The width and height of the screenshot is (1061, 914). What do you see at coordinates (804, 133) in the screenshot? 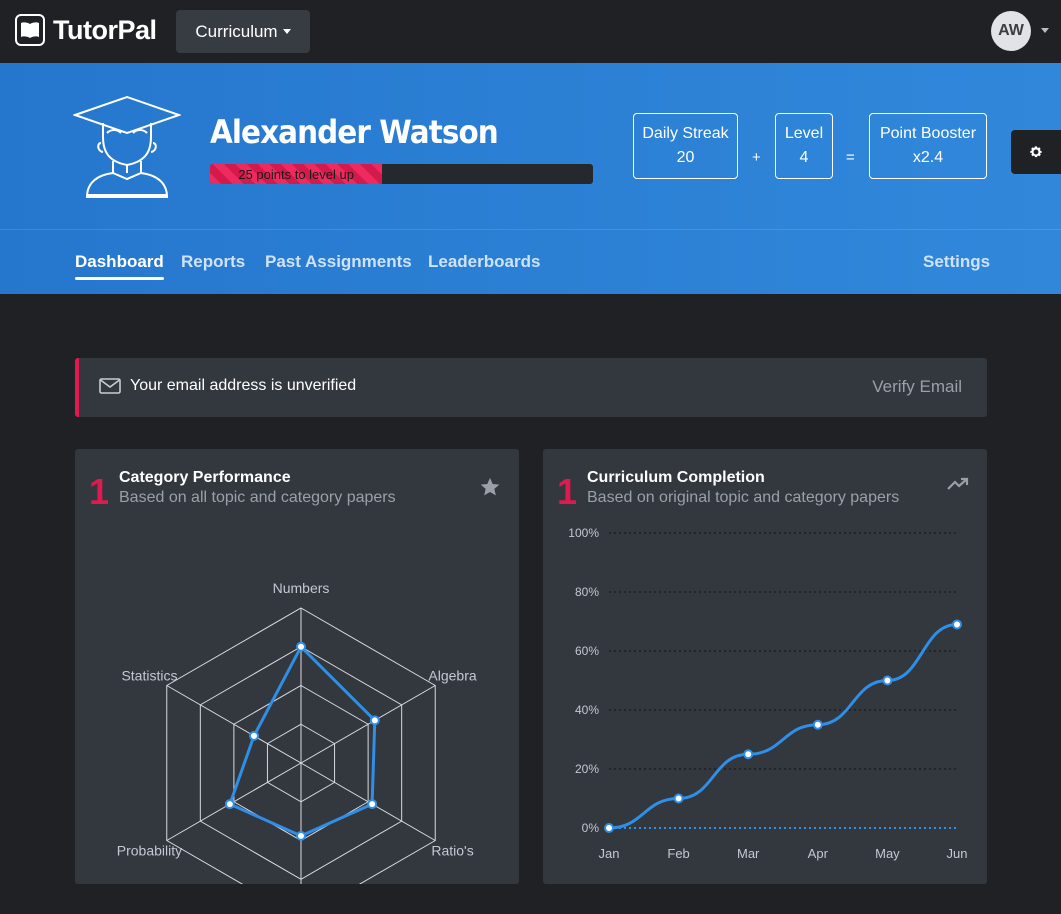
I see `stat-label: Level` at bounding box center [804, 133].